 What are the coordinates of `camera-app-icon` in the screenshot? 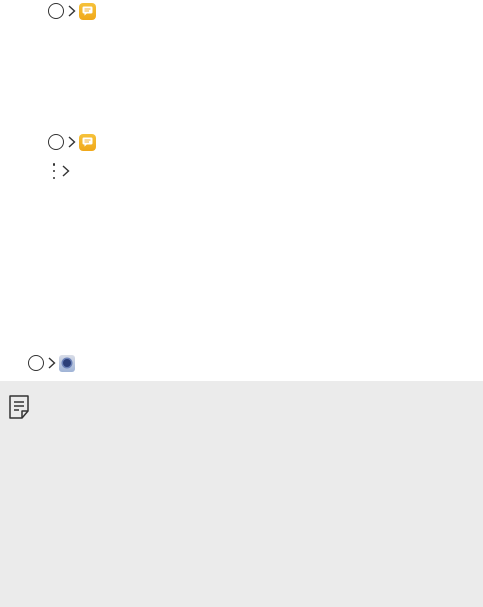 It's located at (67, 363).